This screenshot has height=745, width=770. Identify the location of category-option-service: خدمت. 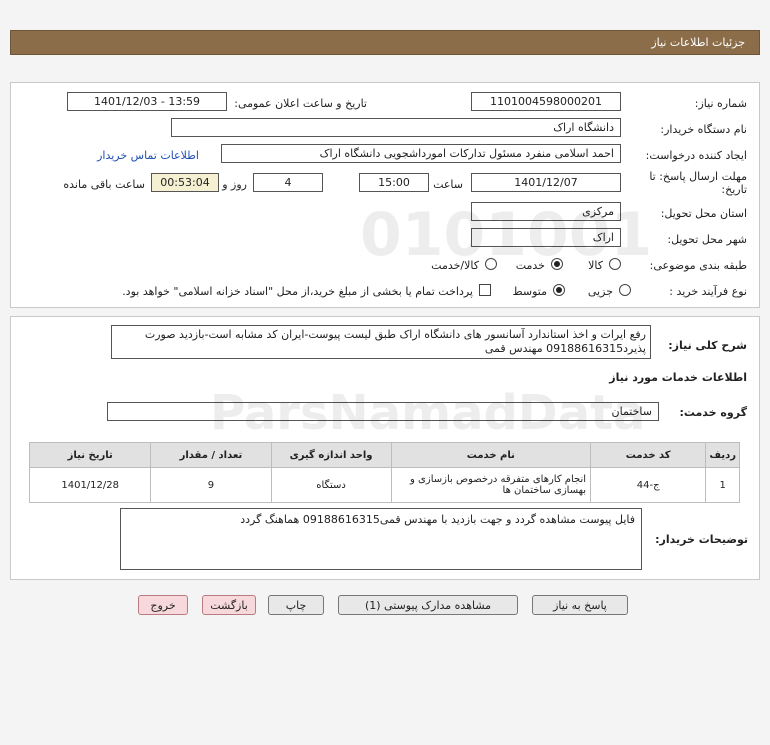
(530, 265).